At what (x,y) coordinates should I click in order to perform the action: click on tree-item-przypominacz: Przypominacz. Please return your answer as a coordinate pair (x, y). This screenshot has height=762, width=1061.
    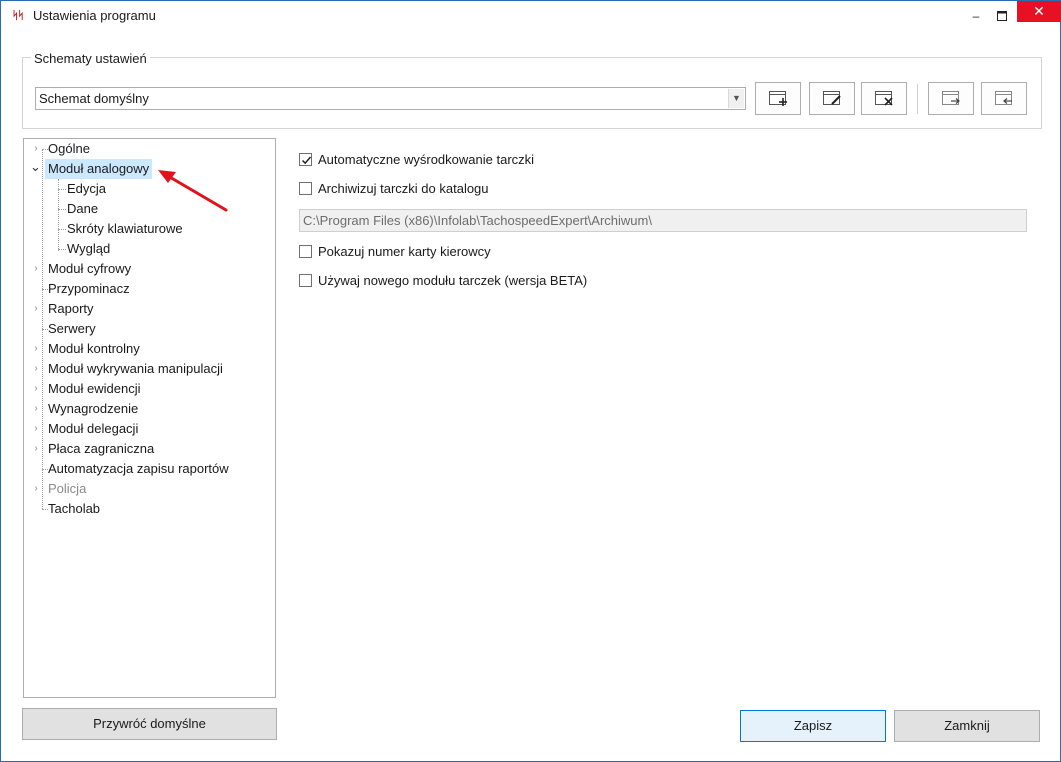
    Looking at the image, I should click on (89, 289).